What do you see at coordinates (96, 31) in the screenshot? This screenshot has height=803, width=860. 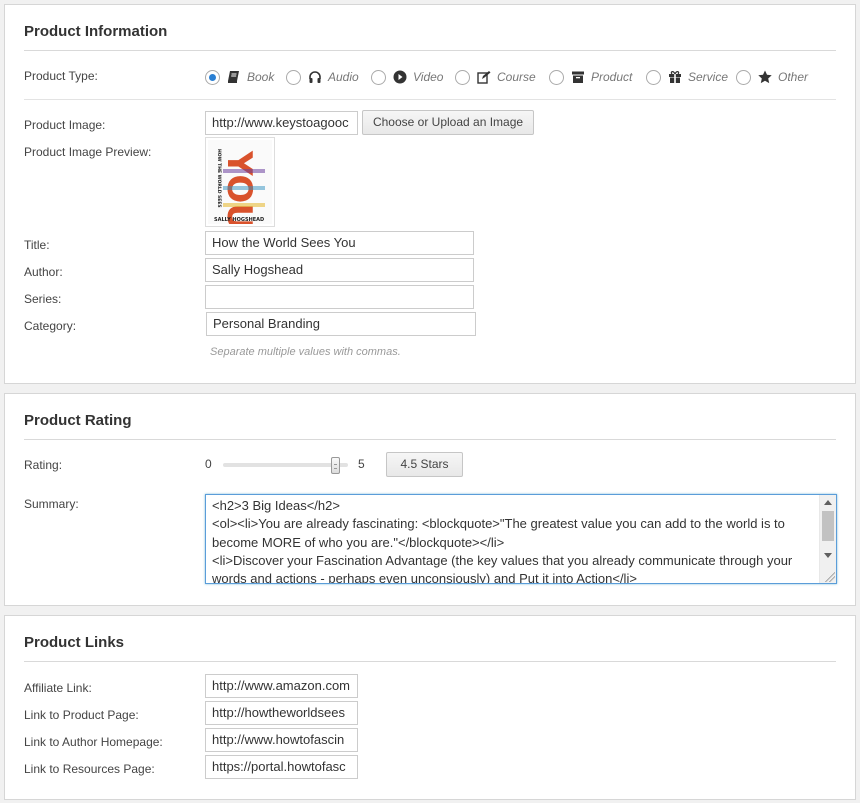 I see `panel-title: Product Information` at bounding box center [96, 31].